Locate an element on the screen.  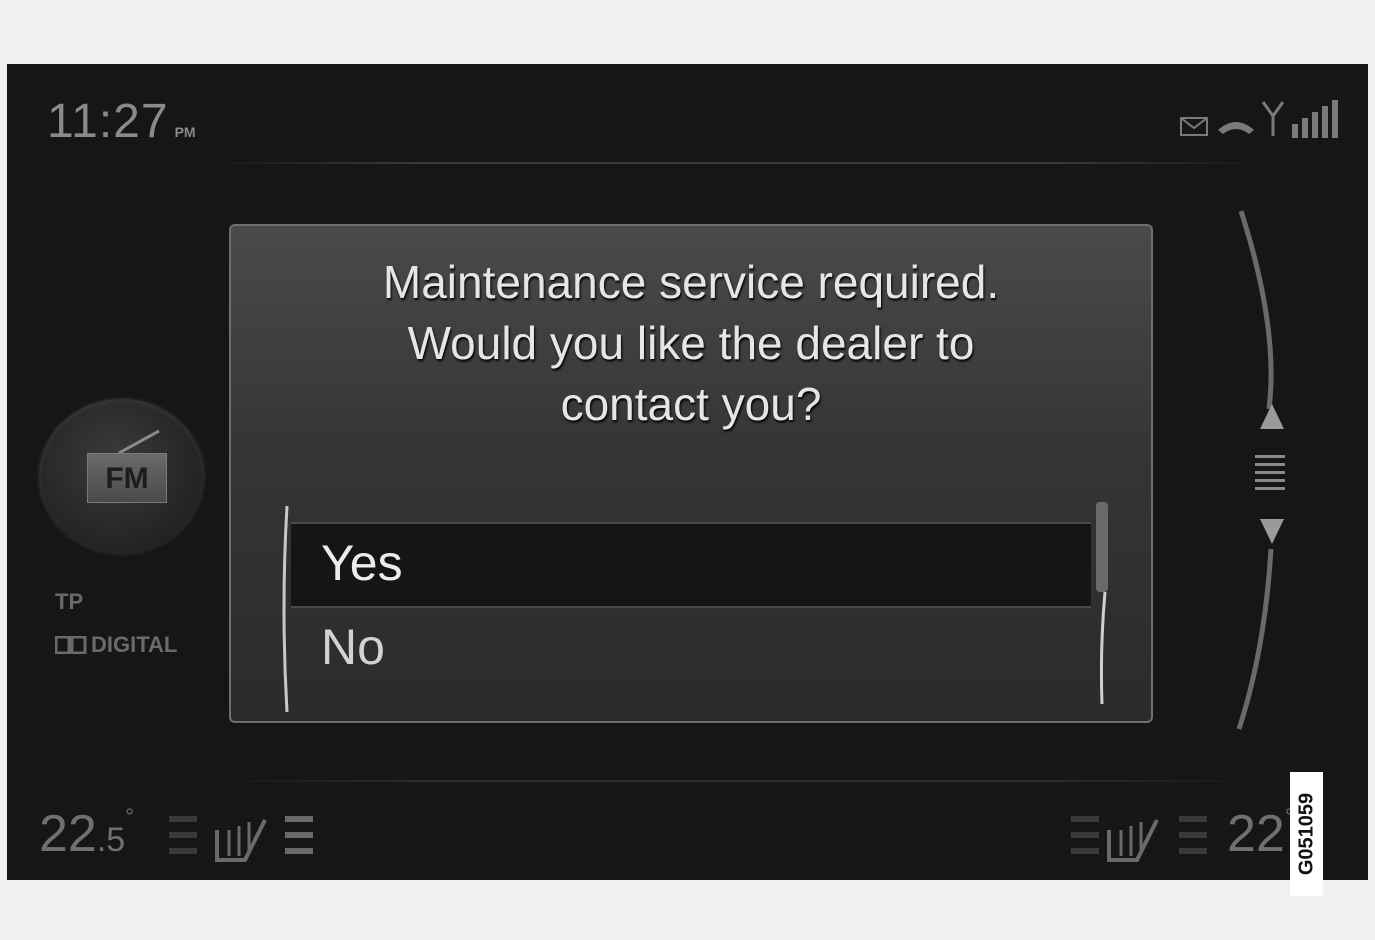
digital-label: DIGITAL is located at coordinates (134, 644).